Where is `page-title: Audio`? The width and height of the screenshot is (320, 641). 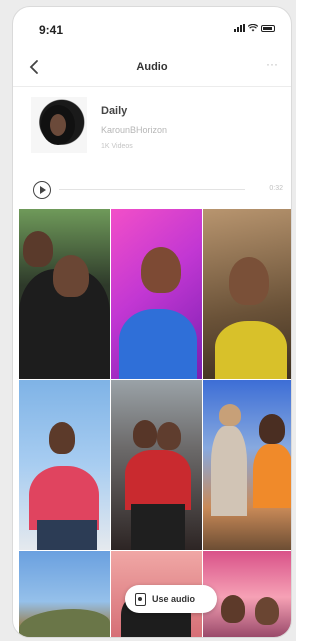 page-title: Audio is located at coordinates (152, 67).